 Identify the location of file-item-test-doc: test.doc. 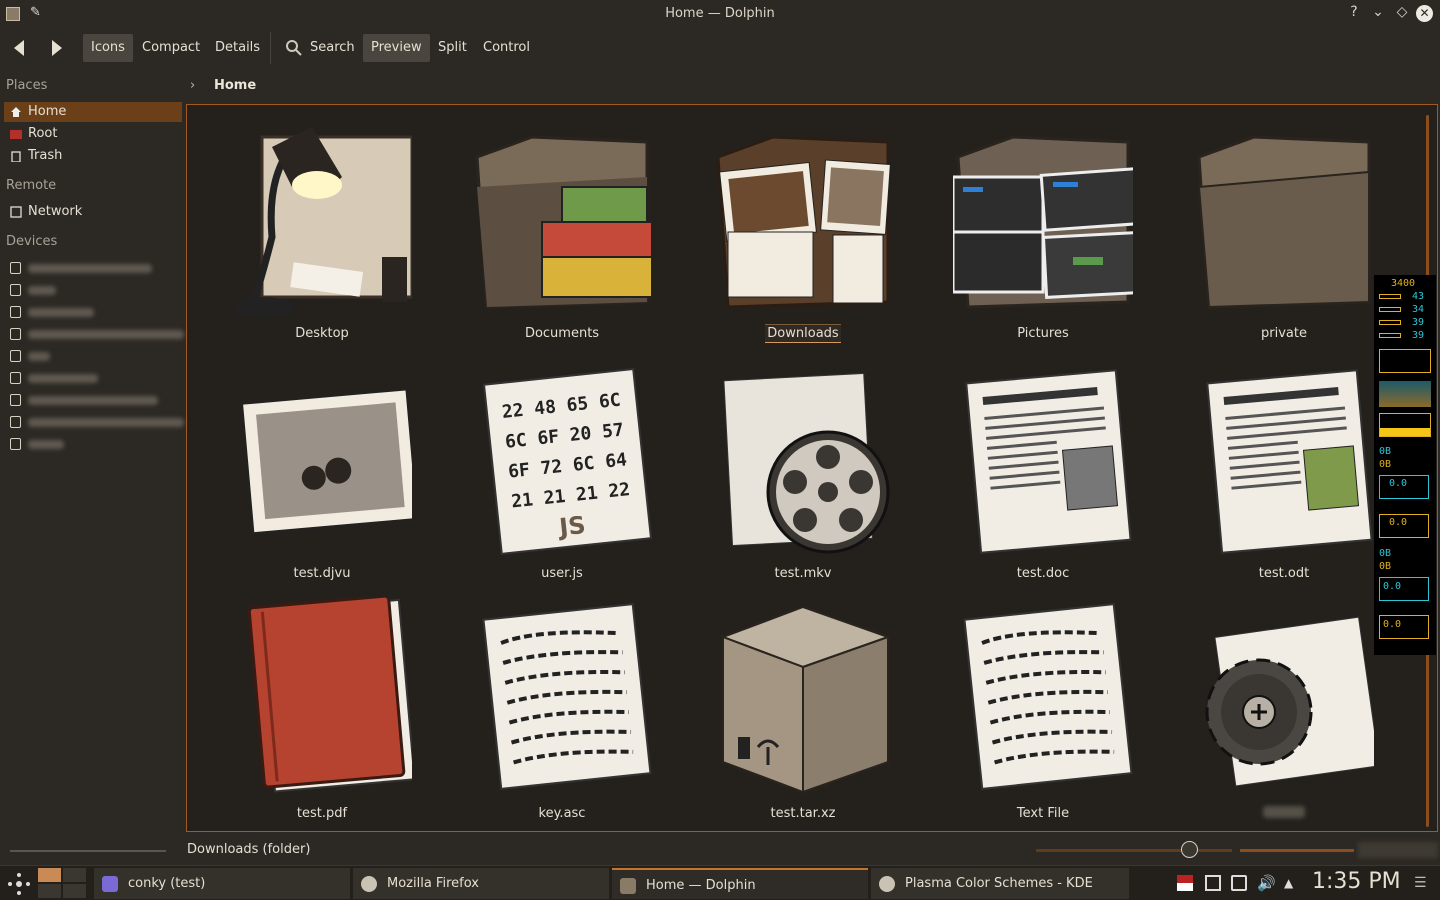
(1043, 472).